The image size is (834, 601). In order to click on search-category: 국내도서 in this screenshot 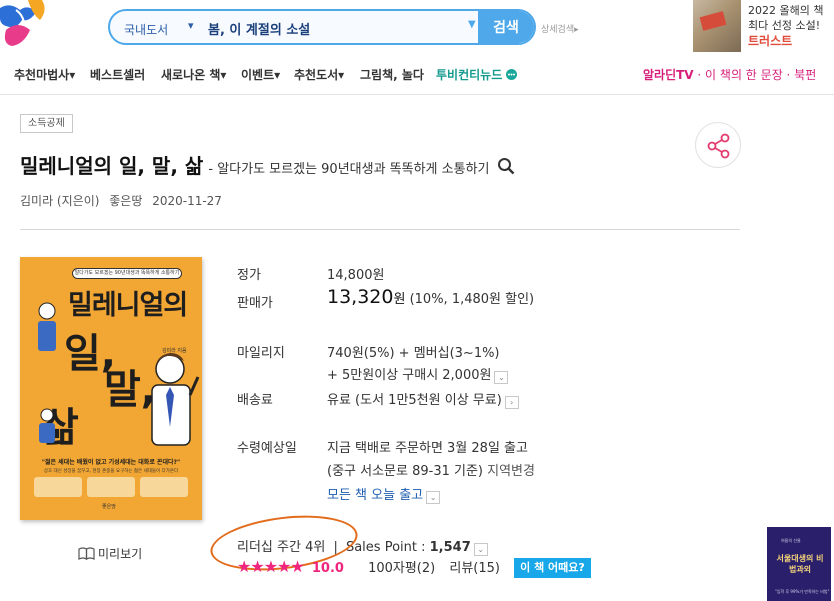, I will do `click(146, 29)`.